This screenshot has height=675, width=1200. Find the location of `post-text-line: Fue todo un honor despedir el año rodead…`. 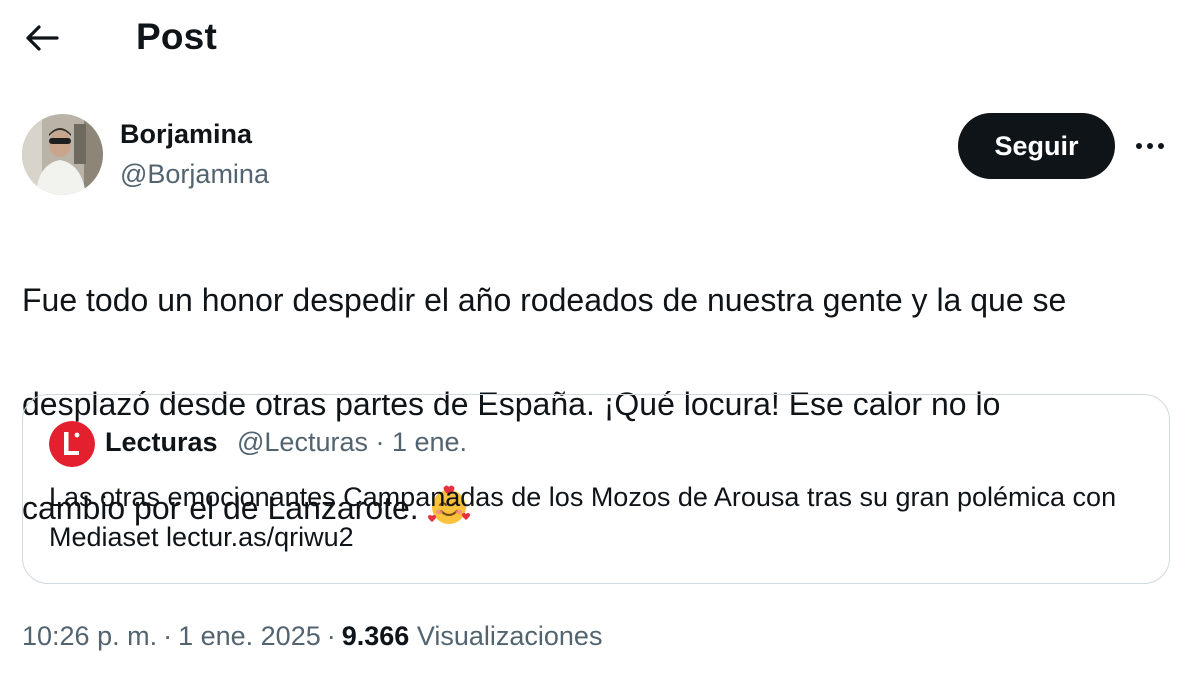

post-text-line: Fue todo un honor despedir el año rodead… is located at coordinates (544, 300).